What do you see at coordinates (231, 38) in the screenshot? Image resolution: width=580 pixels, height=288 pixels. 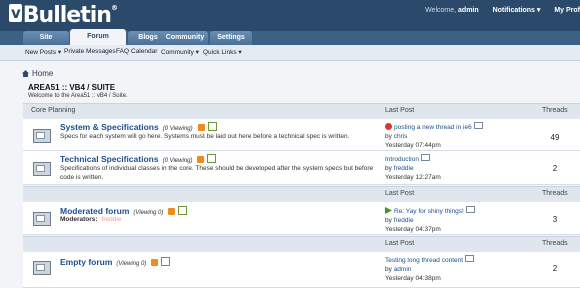 I see `tab-settings: Settings` at bounding box center [231, 38].